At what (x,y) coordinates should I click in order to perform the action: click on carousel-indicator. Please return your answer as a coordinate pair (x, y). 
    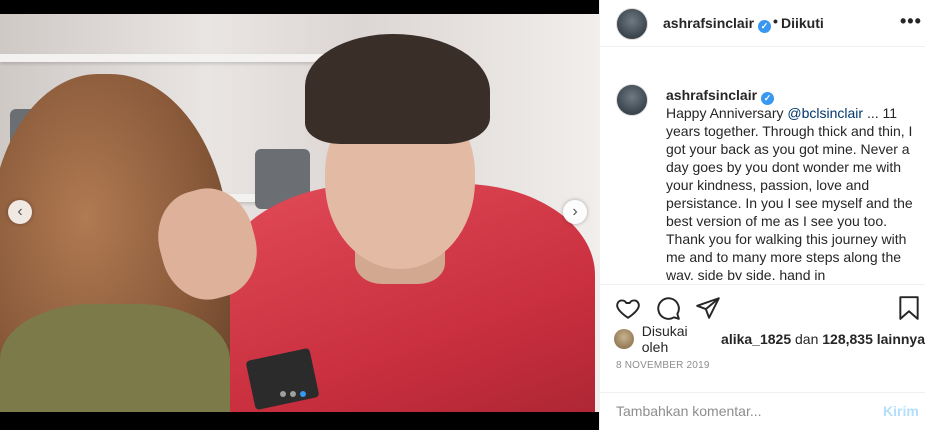
    Looking at the image, I should click on (293, 394).